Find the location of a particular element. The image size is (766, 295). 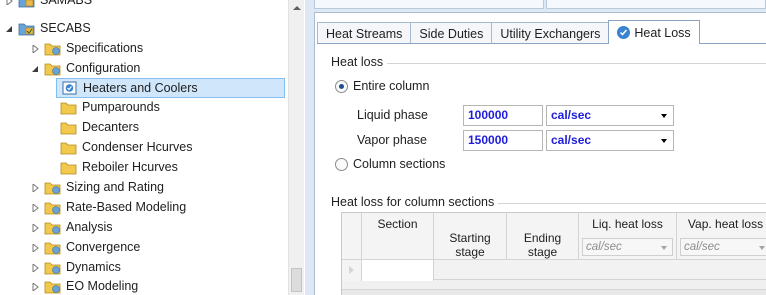

tree-item-specifications: Specifications is located at coordinates (86, 48).